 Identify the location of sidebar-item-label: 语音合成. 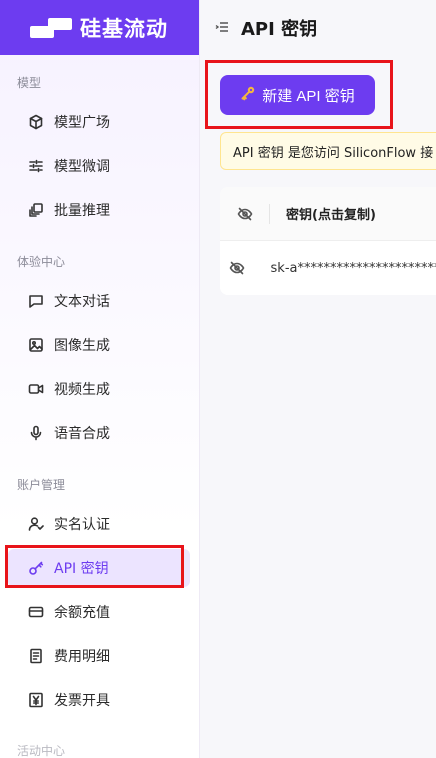
(82, 434).